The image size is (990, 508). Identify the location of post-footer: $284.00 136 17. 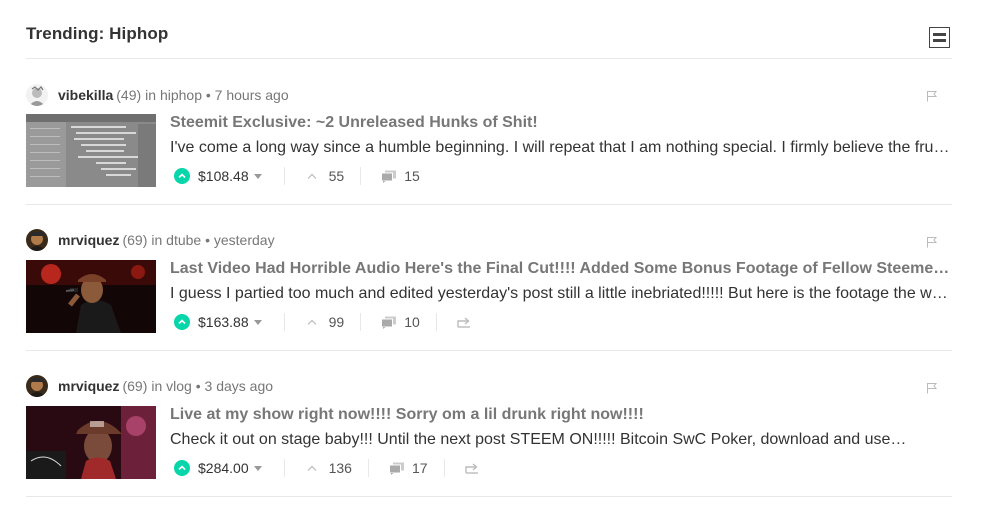
(326, 468).